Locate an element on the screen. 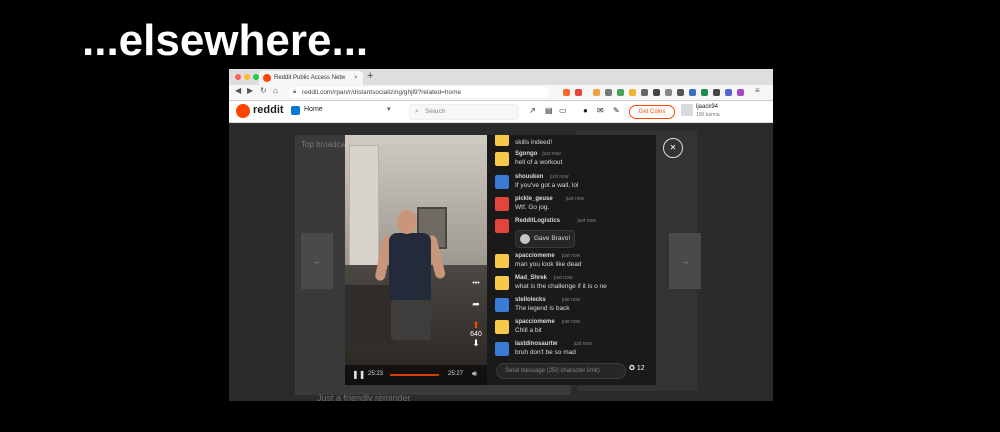 The image size is (1000, 432). chat-message-text: man you look like dead is located at coordinates (548, 264).